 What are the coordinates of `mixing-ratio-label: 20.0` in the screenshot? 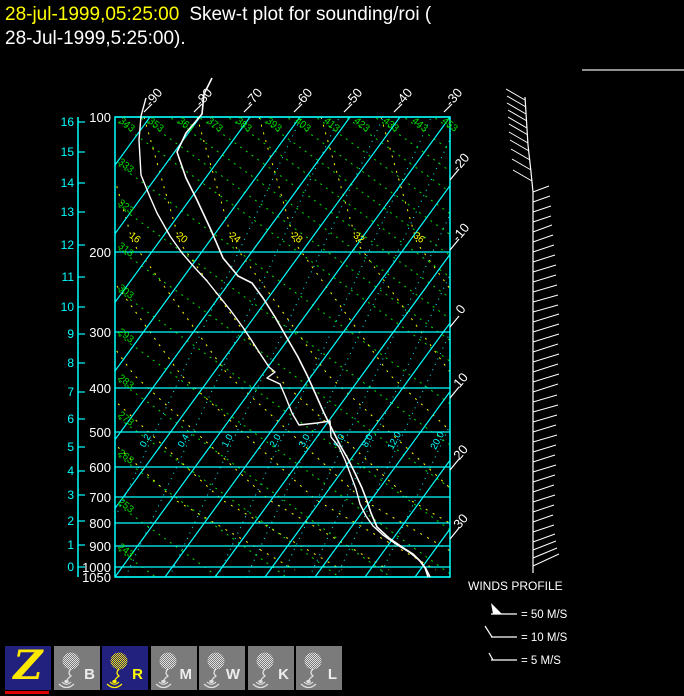 It's located at (438, 440).